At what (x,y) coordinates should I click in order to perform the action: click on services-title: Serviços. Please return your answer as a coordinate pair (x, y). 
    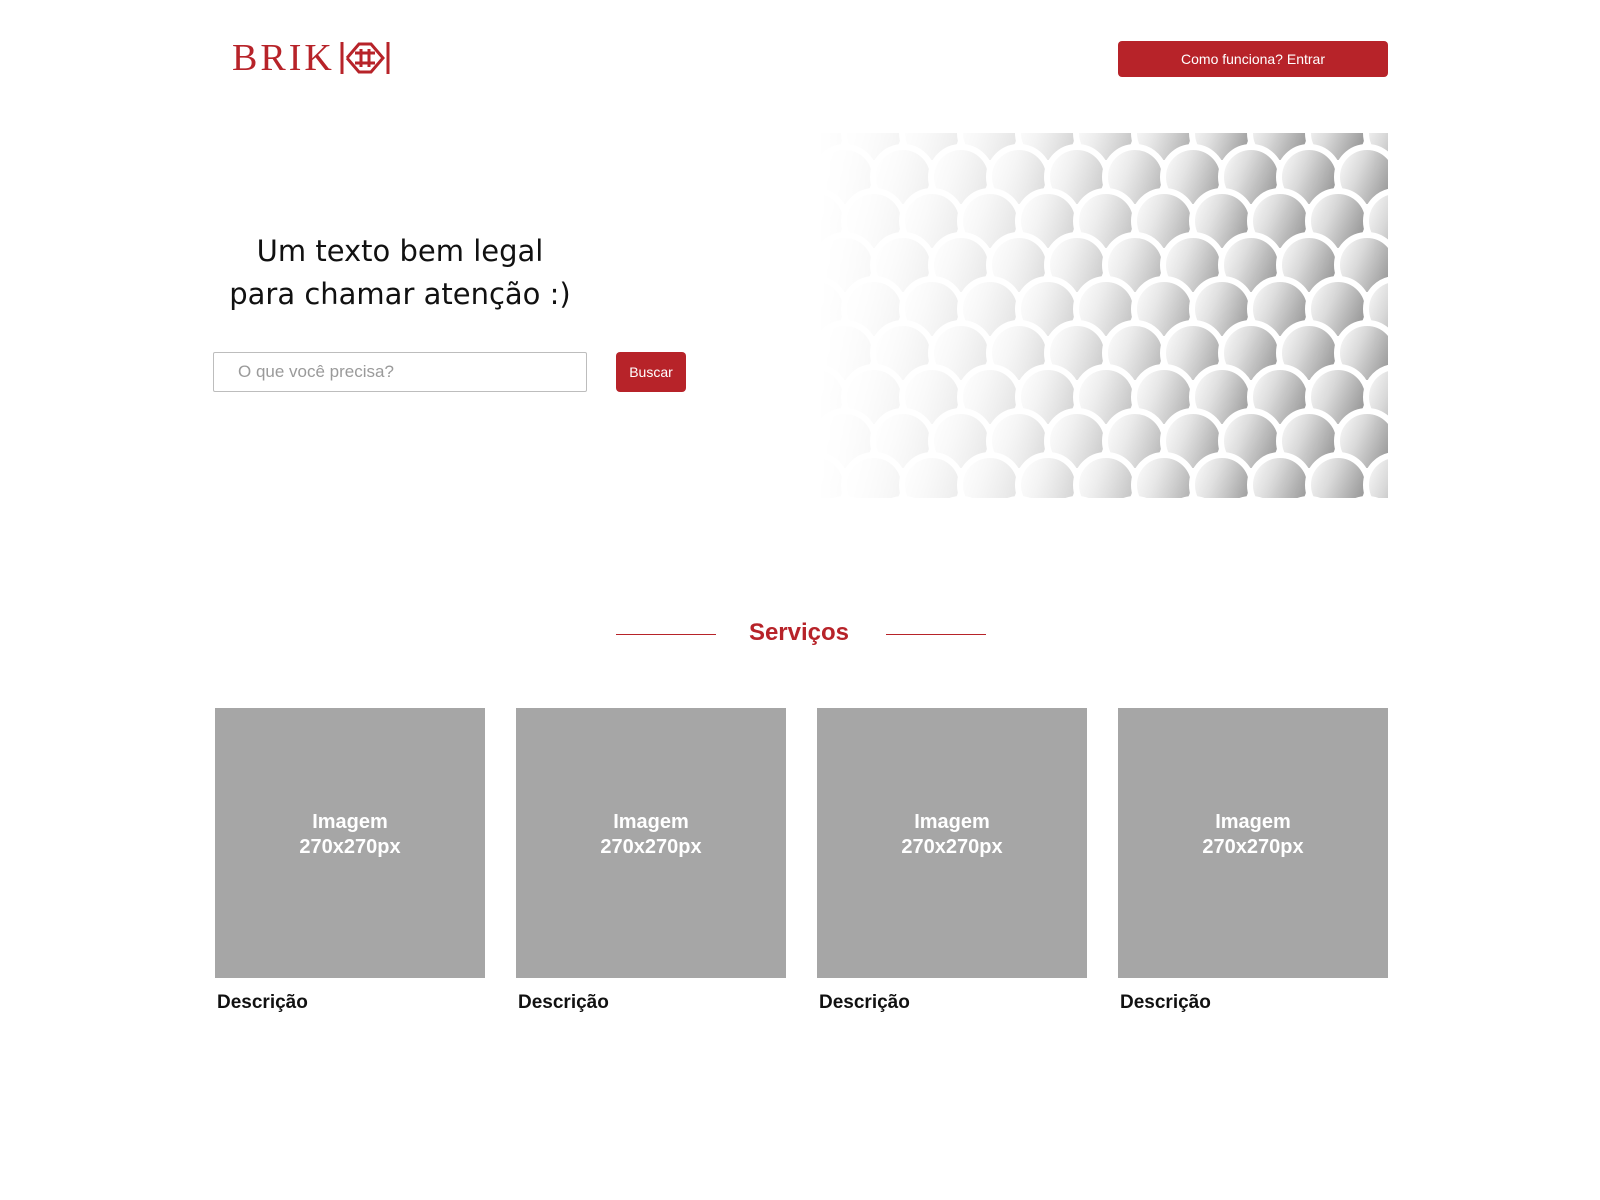
    Looking at the image, I should click on (799, 632).